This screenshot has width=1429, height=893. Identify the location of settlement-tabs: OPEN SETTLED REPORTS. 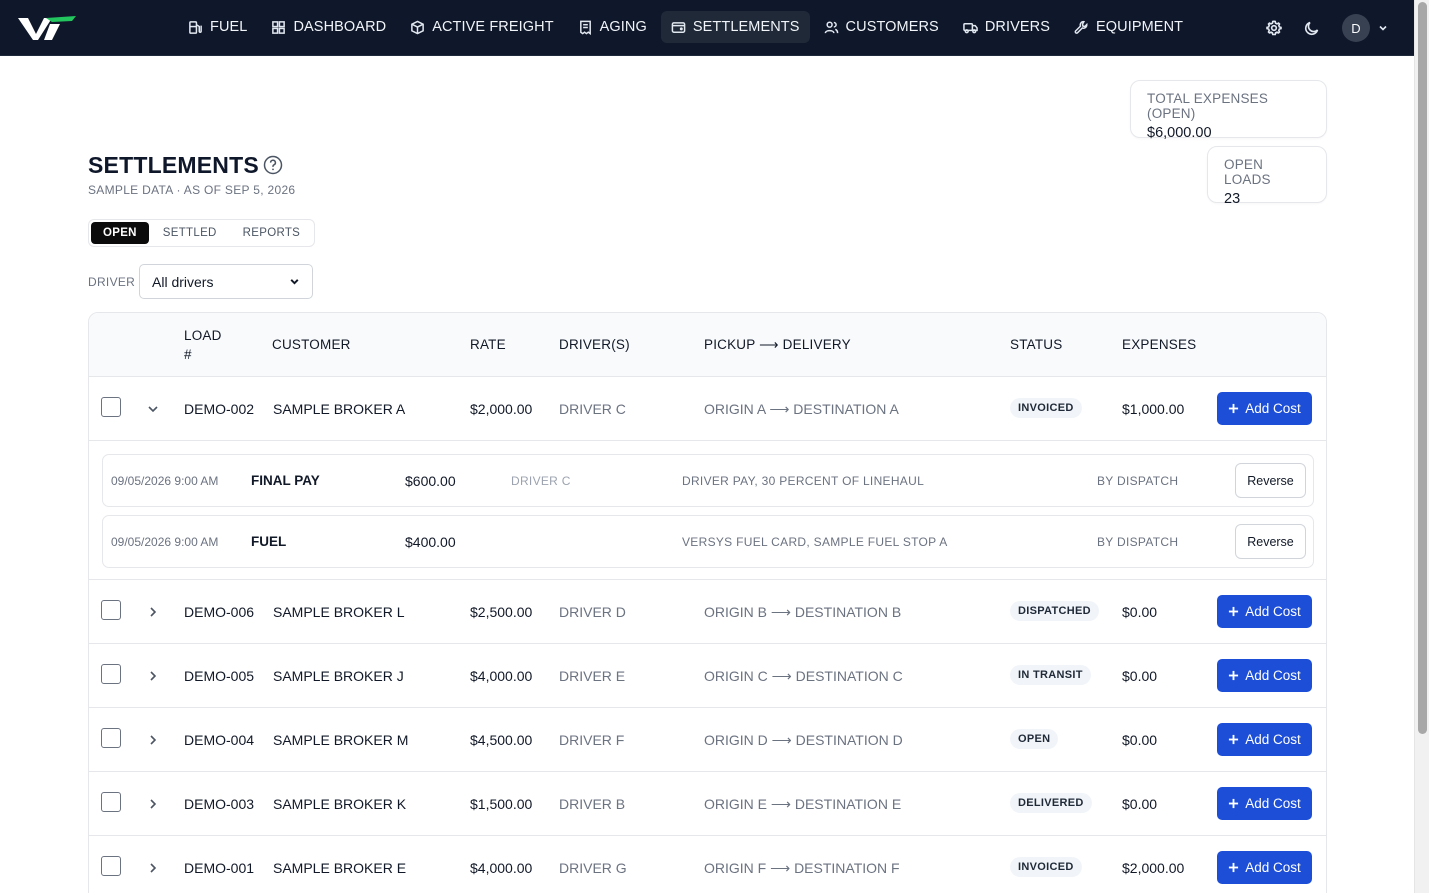
(202, 233).